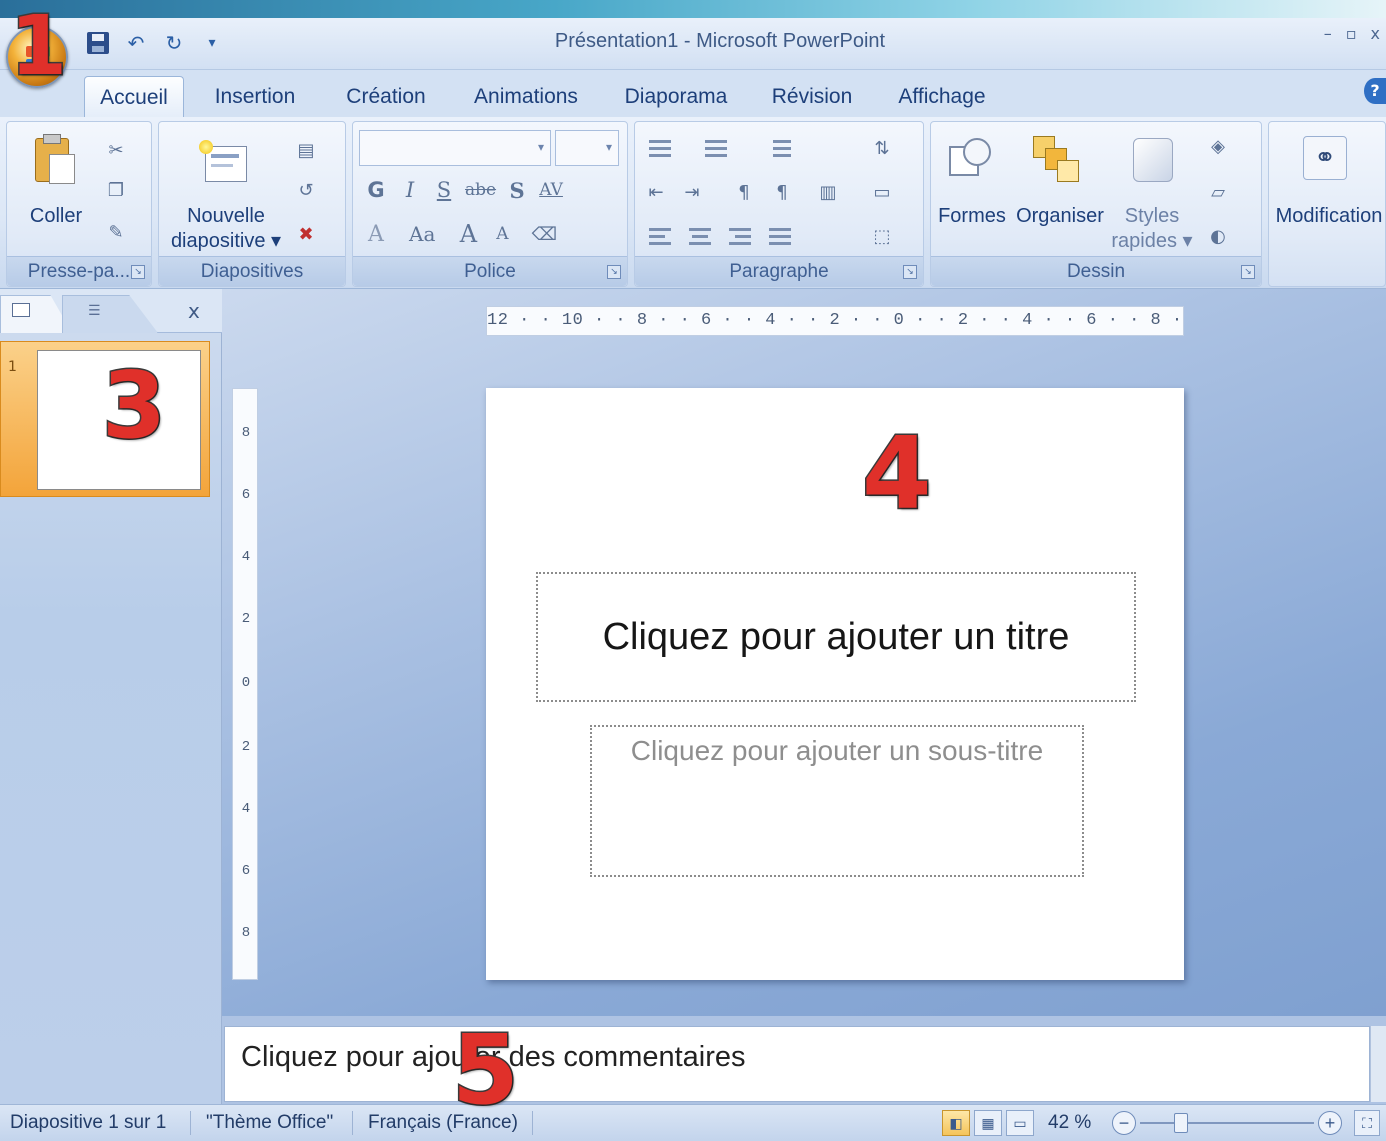  What do you see at coordinates (780, 237) in the screenshot?
I see `justify-icon` at bounding box center [780, 237].